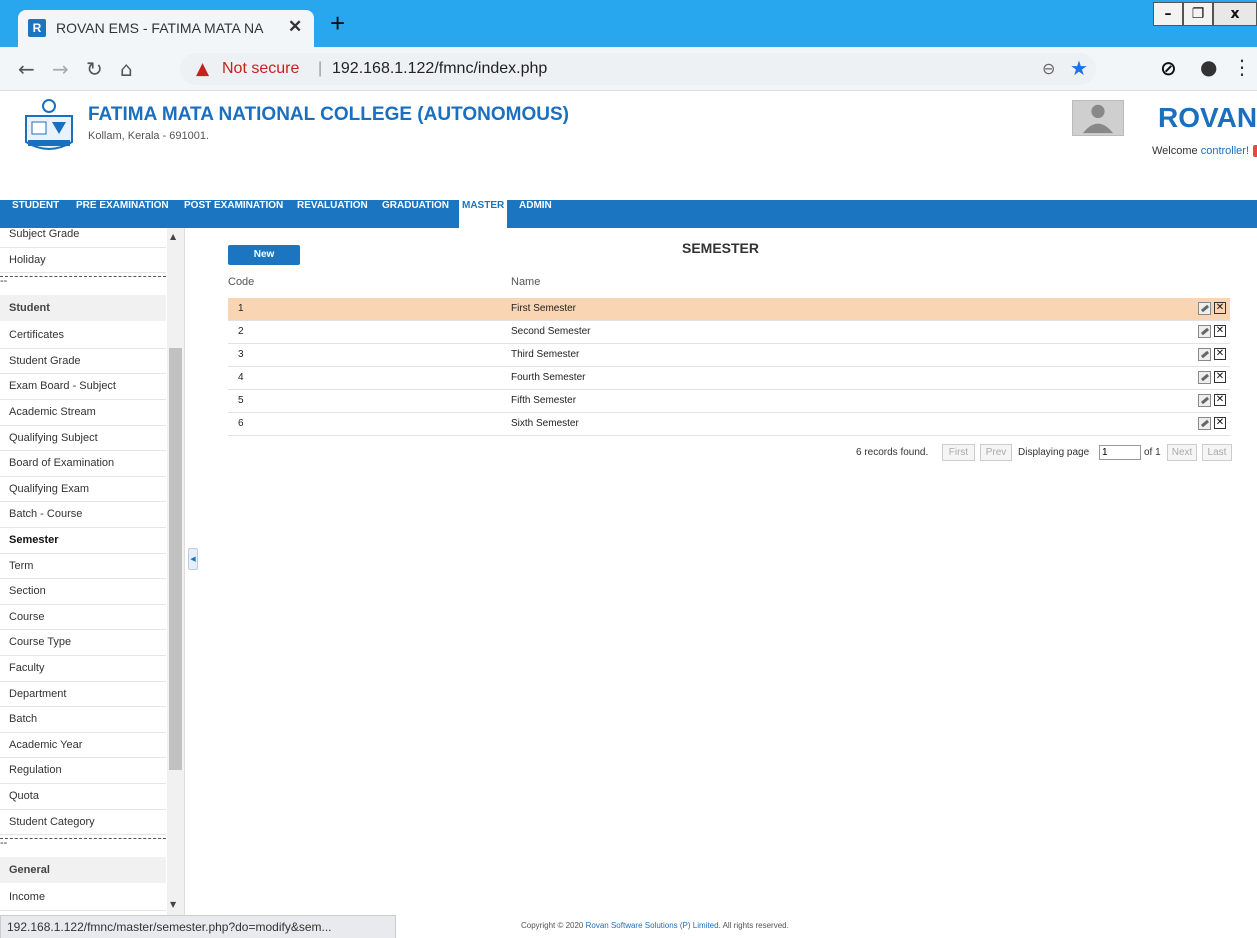 The width and height of the screenshot is (1257, 938). I want to click on sidebar-item-exam-board-subject: Exam Board - Subject, so click(62, 386).